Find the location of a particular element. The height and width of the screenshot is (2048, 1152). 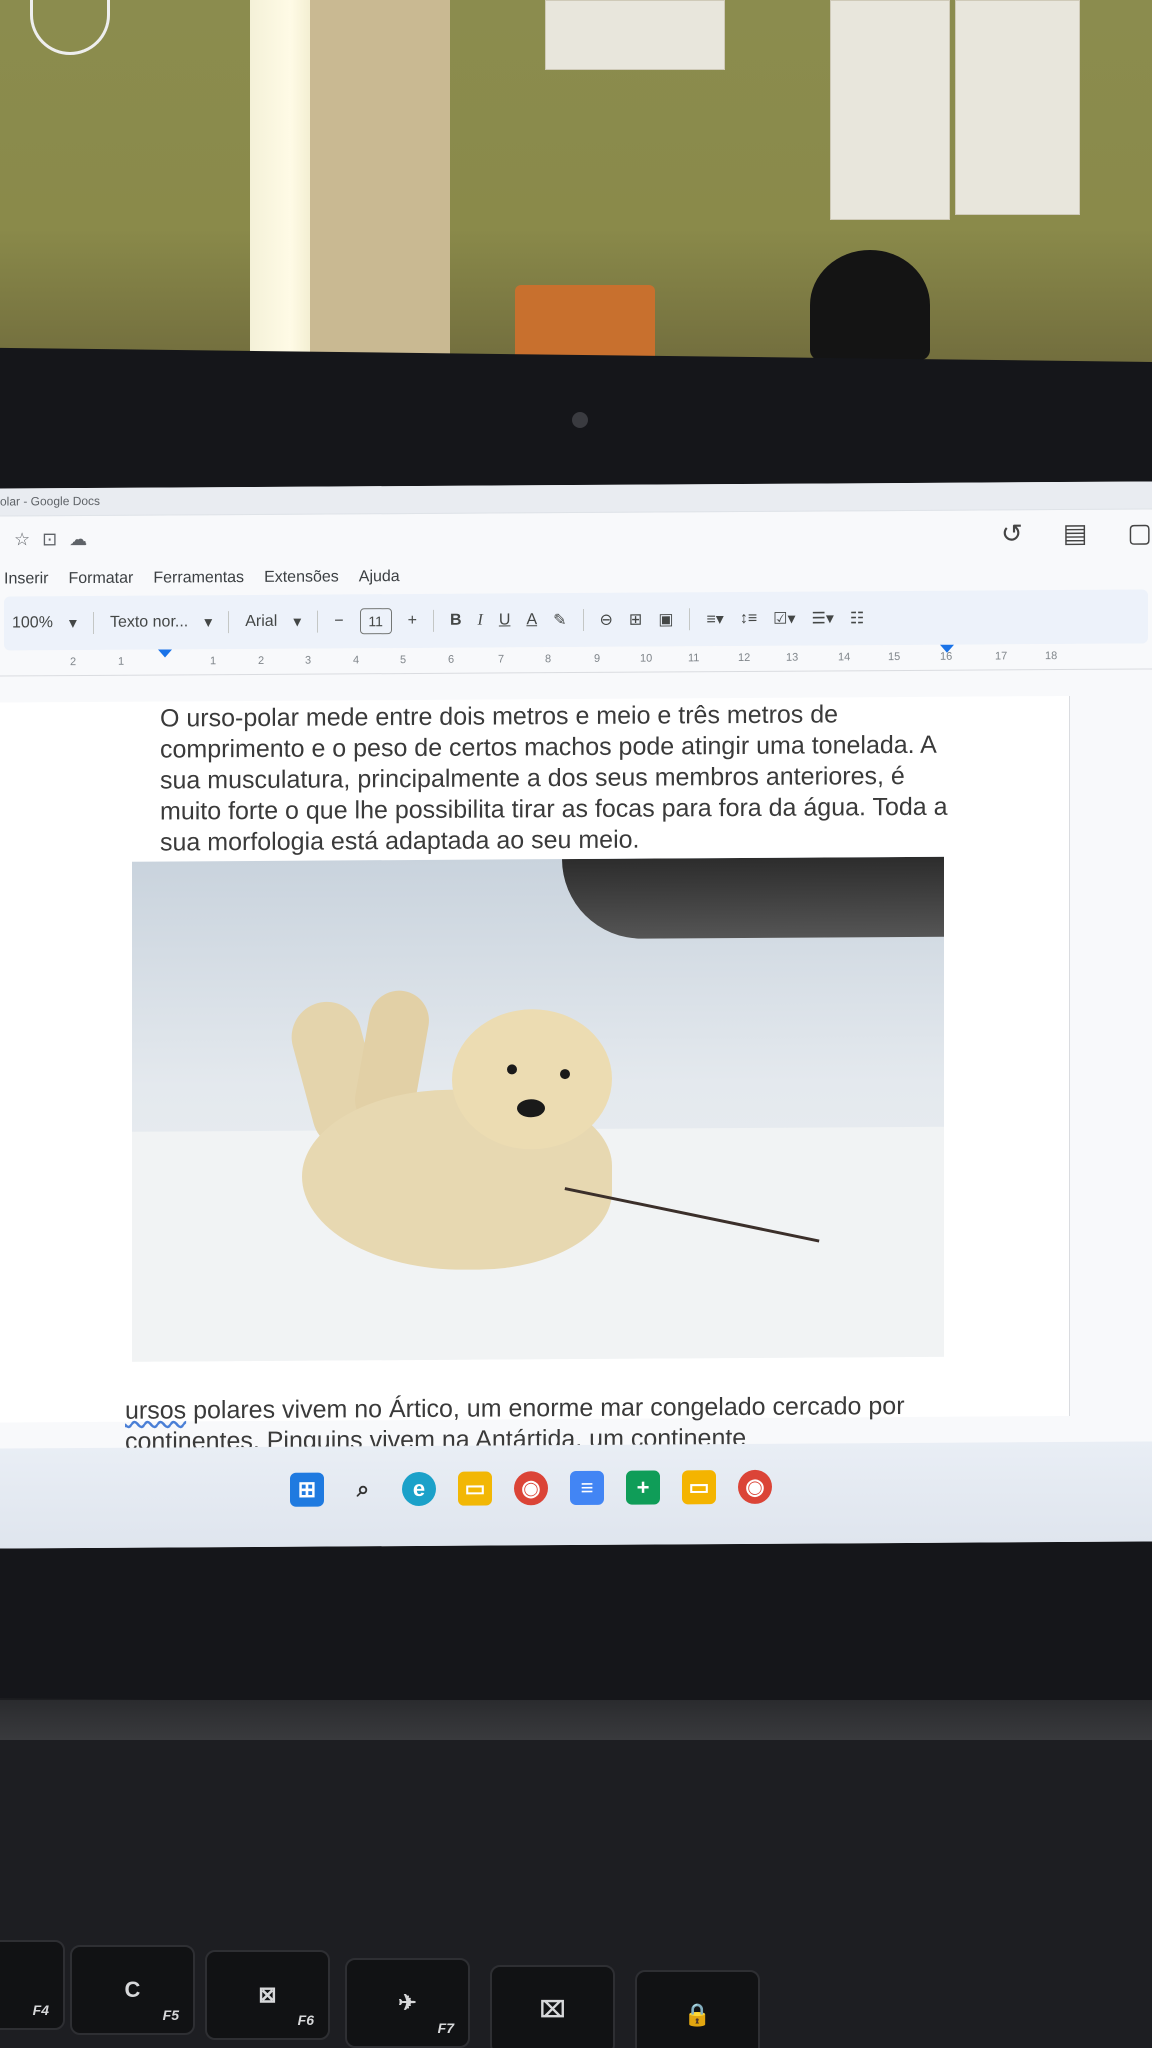

search-icon: ⌕ is located at coordinates (363, 1489).